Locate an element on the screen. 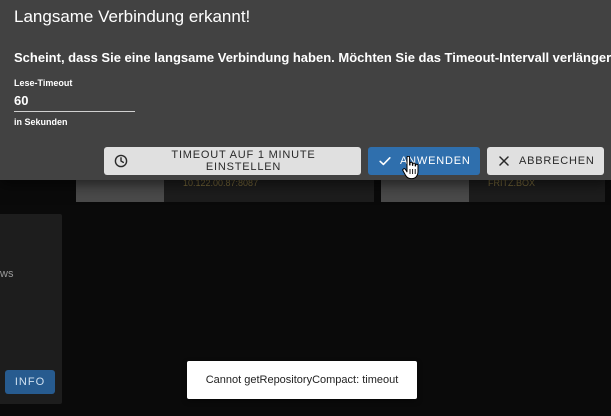  background-card-text: ws is located at coordinates (7, 274).